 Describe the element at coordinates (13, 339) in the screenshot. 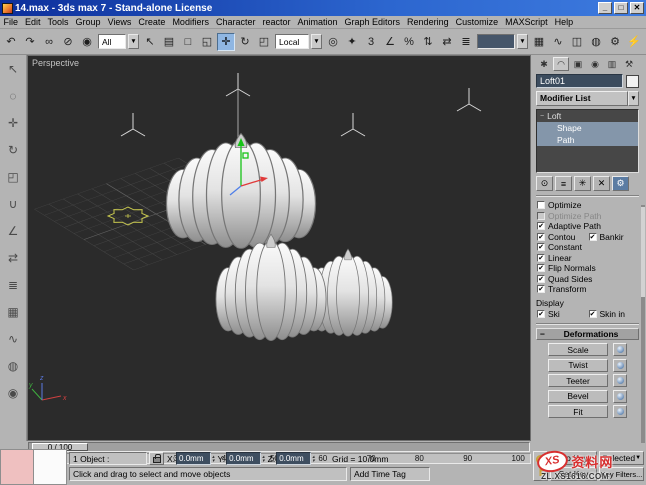

I see `curve-icon: ∿` at that location.